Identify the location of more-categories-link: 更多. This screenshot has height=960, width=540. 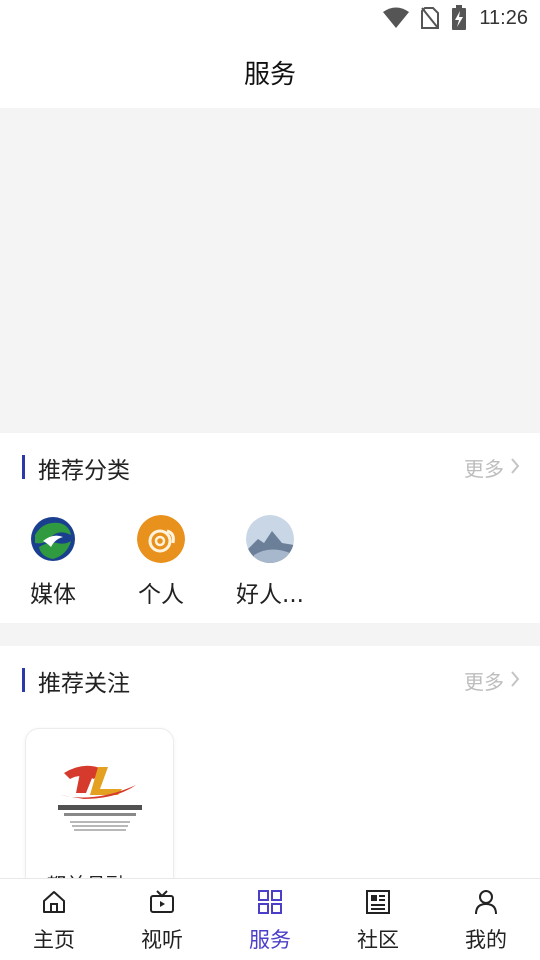
(492, 467).